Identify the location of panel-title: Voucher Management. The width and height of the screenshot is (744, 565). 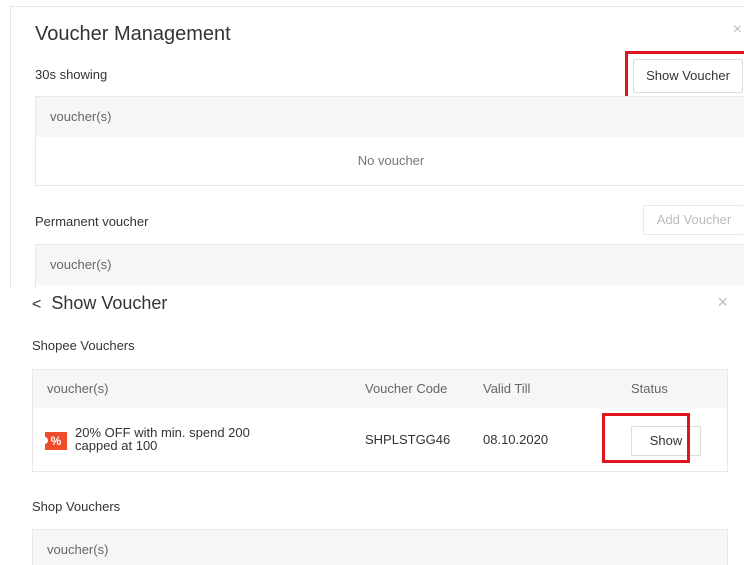
(133, 34).